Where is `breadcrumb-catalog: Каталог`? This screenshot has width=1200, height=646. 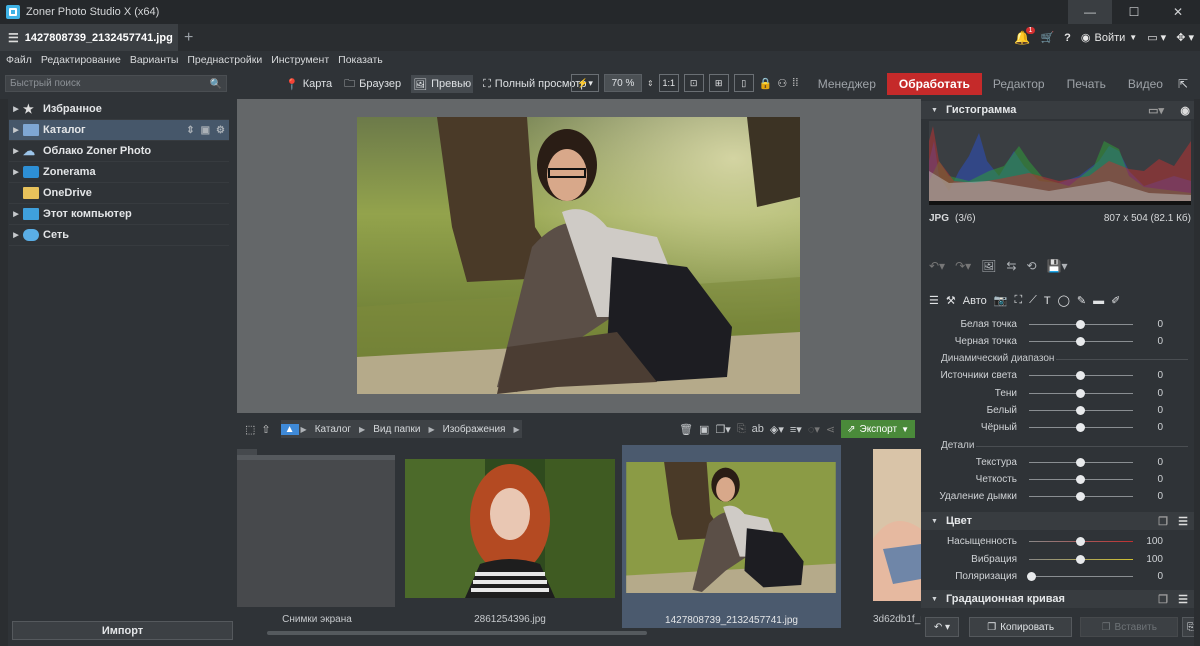
breadcrumb-catalog: Каталог is located at coordinates (333, 429).